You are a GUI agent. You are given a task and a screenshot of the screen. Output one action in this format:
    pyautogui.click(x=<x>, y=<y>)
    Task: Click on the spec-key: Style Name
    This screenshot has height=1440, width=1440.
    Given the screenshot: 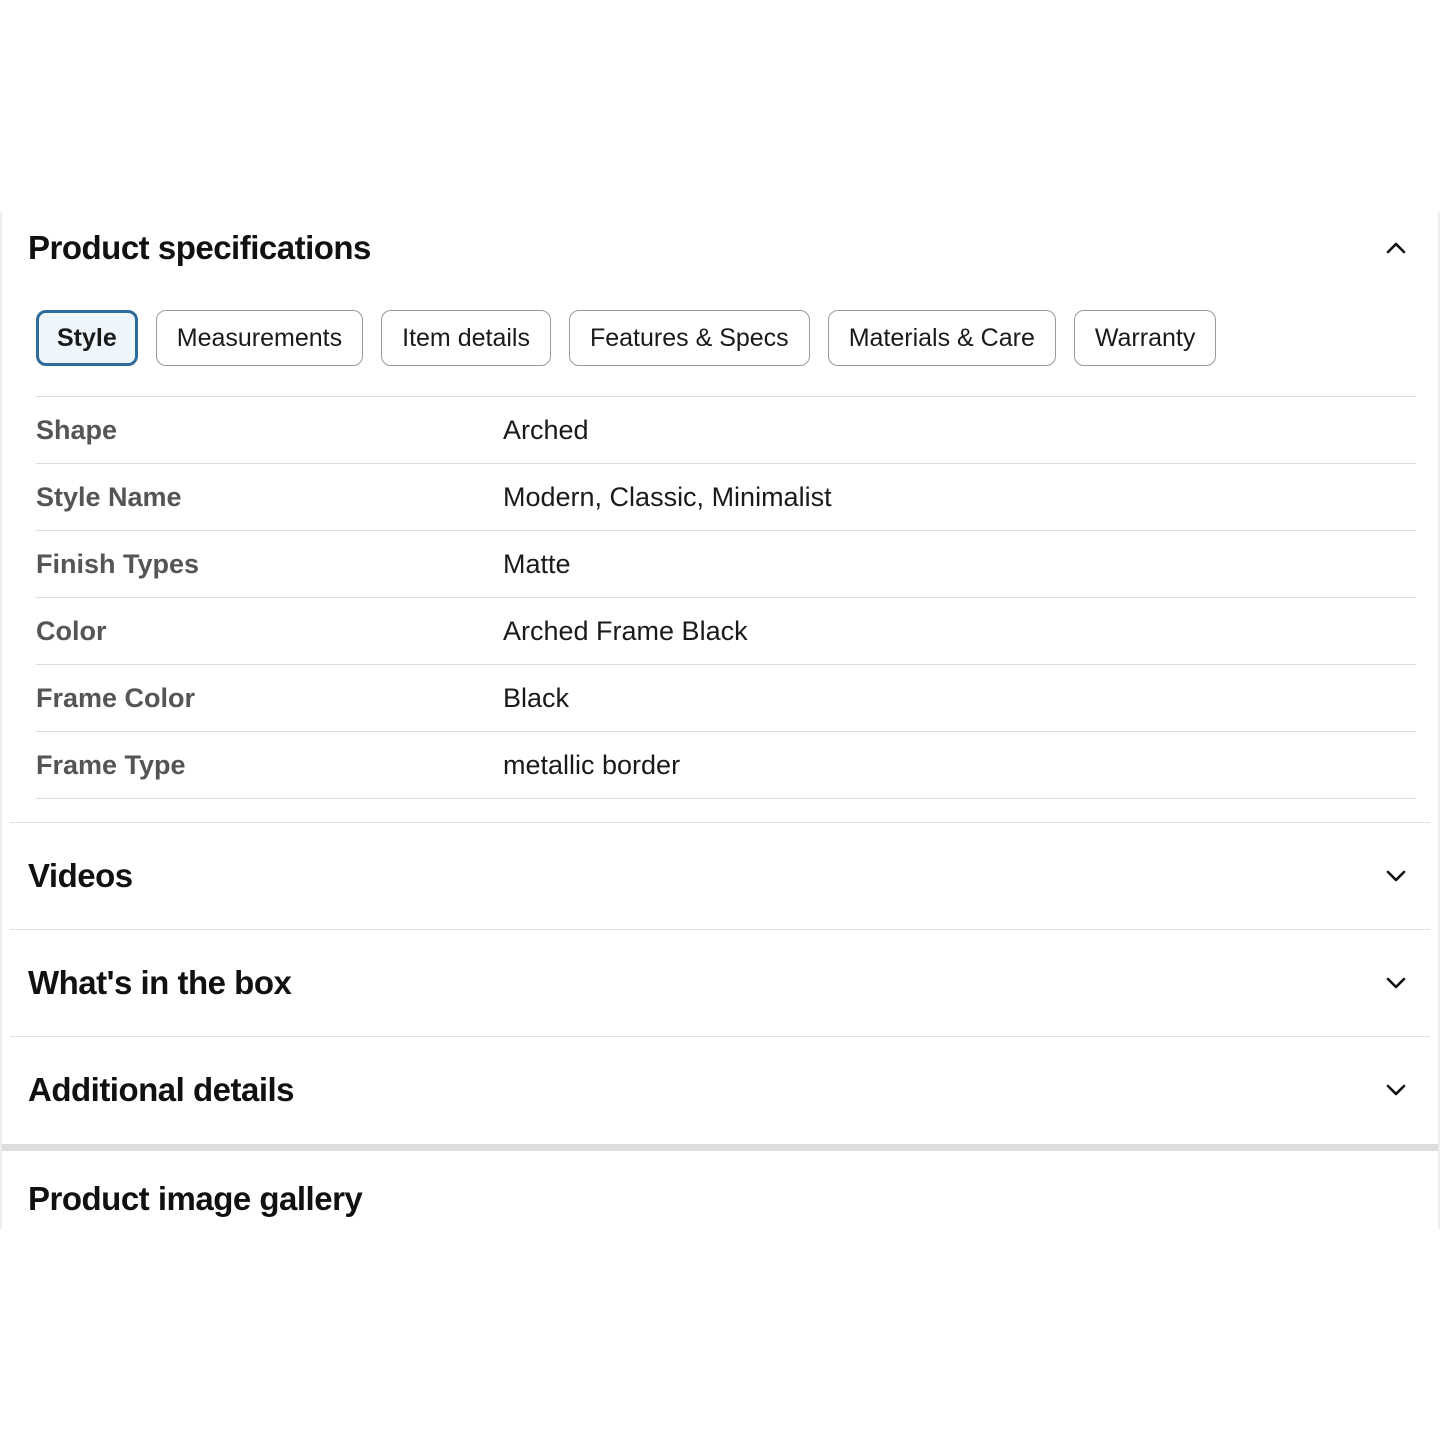 What is the action you would take?
    pyautogui.click(x=109, y=496)
    